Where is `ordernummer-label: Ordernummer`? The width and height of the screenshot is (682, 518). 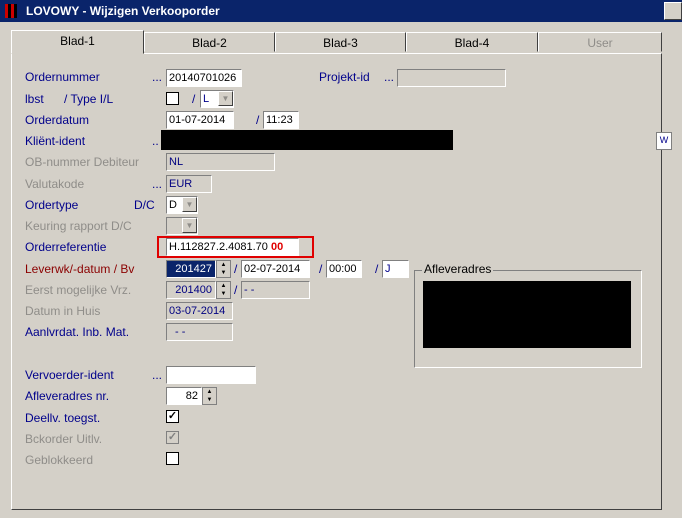
ordernummer-label: Ordernummer is located at coordinates (62, 77).